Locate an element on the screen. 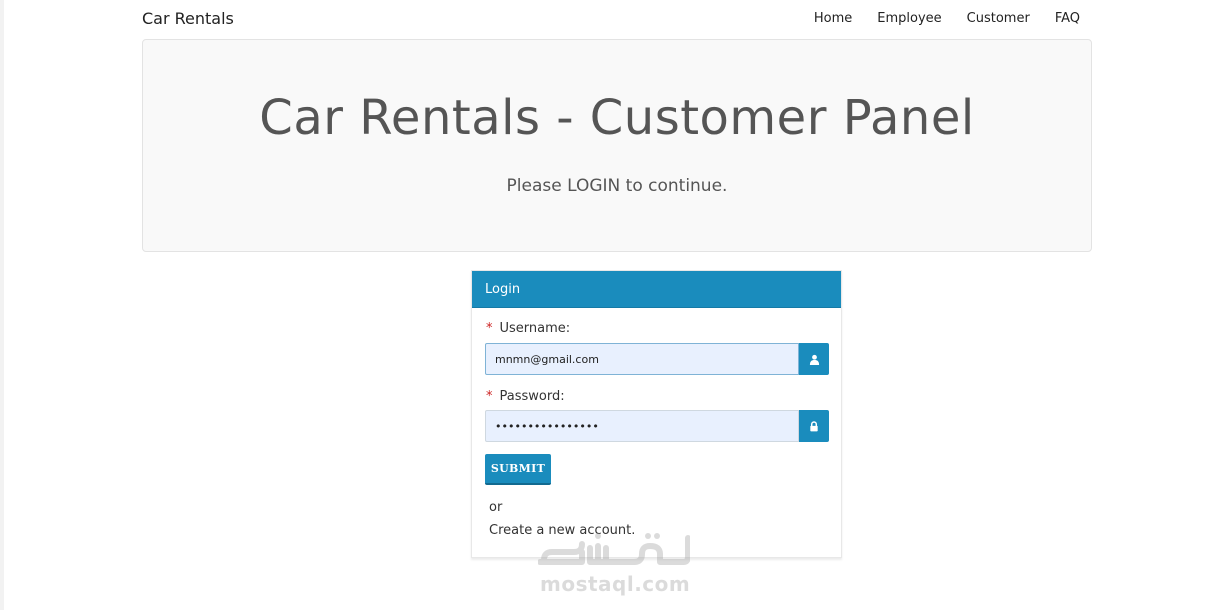 Image resolution: width=1228 pixels, height=610 pixels. password-input-group is located at coordinates (657, 426).